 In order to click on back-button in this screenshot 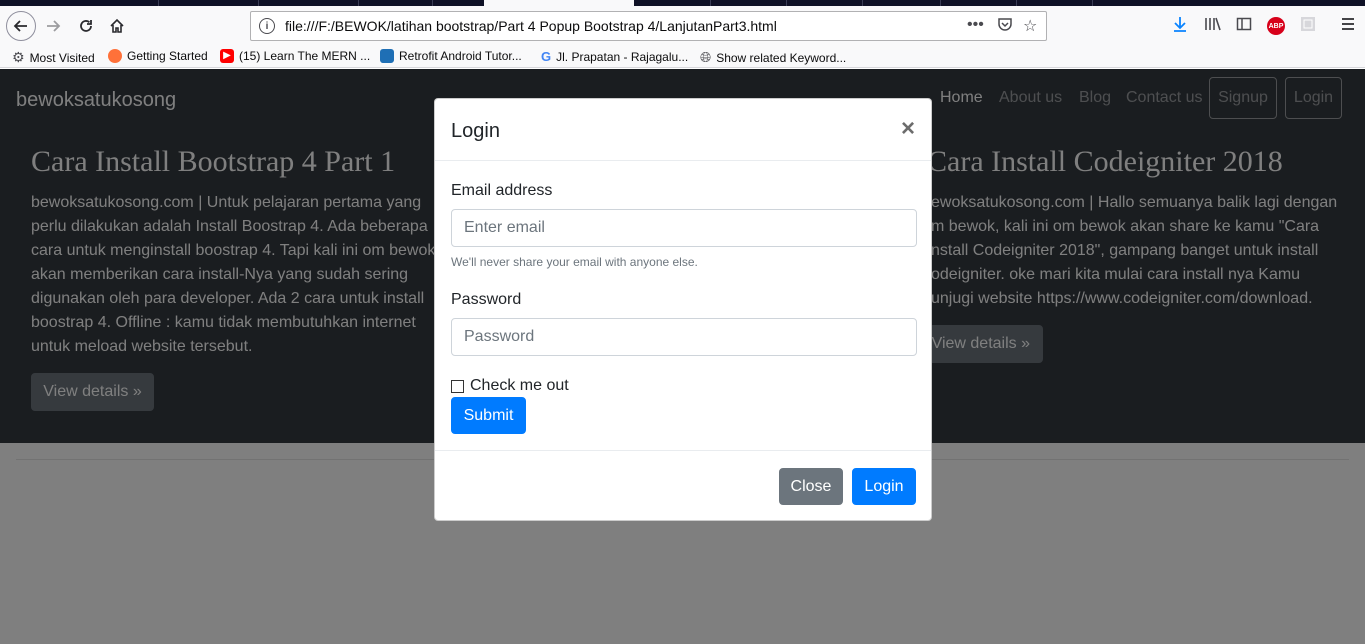, I will do `click(21, 26)`.